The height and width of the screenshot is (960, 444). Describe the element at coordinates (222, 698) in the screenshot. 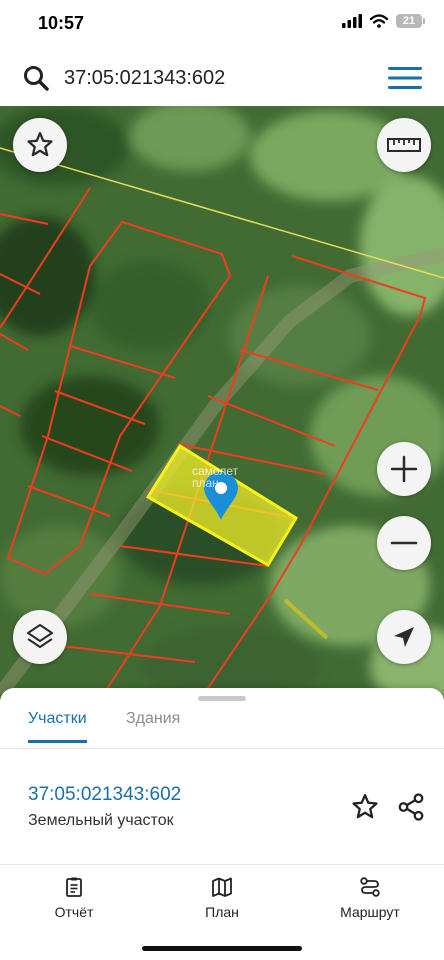

I see `sheet-grabber` at that location.